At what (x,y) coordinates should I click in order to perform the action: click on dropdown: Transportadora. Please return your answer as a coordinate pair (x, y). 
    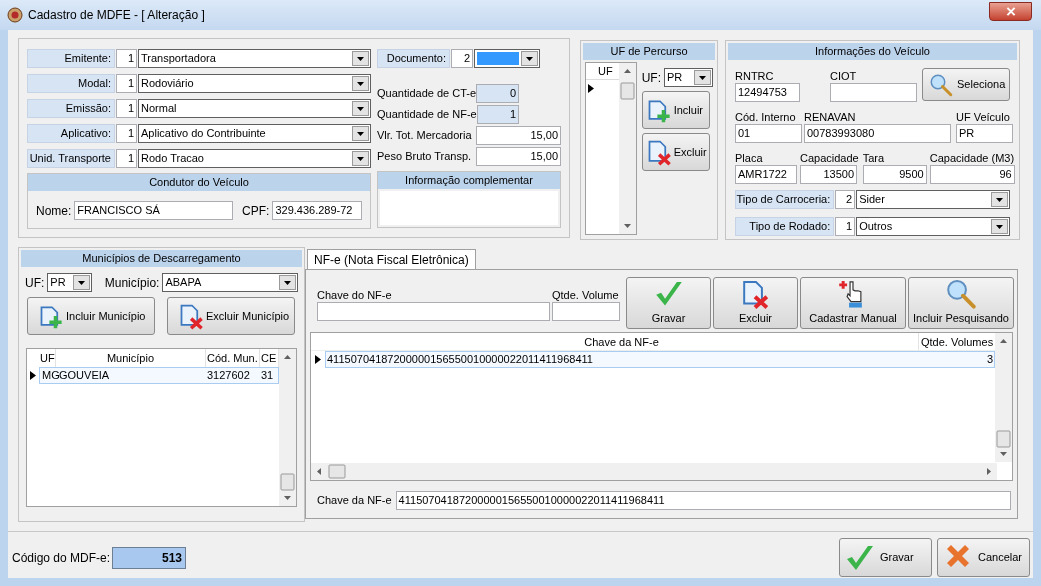
    Looking at the image, I should click on (254, 58).